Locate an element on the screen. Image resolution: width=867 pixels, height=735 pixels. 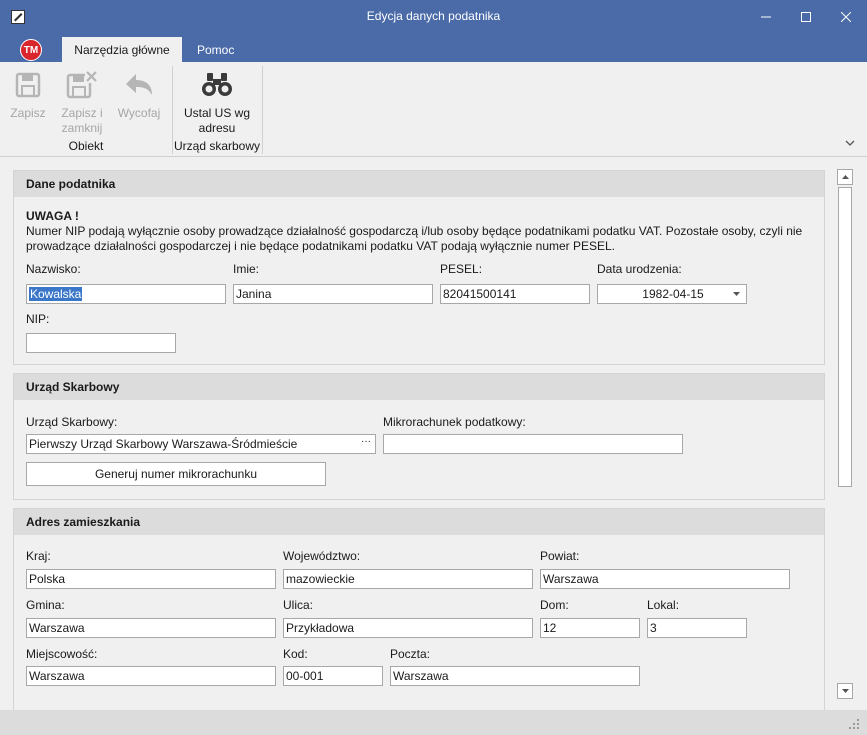
post-office-label: Poczta: is located at coordinates (410, 654).